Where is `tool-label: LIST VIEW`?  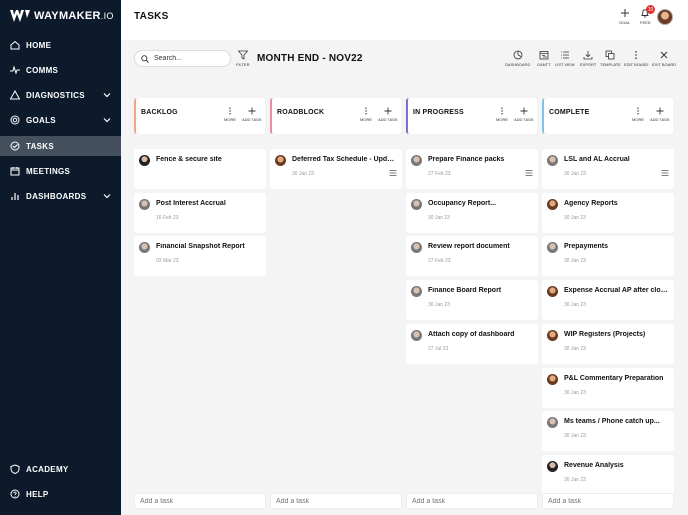
tool-label: LIST VIEW is located at coordinates (565, 64).